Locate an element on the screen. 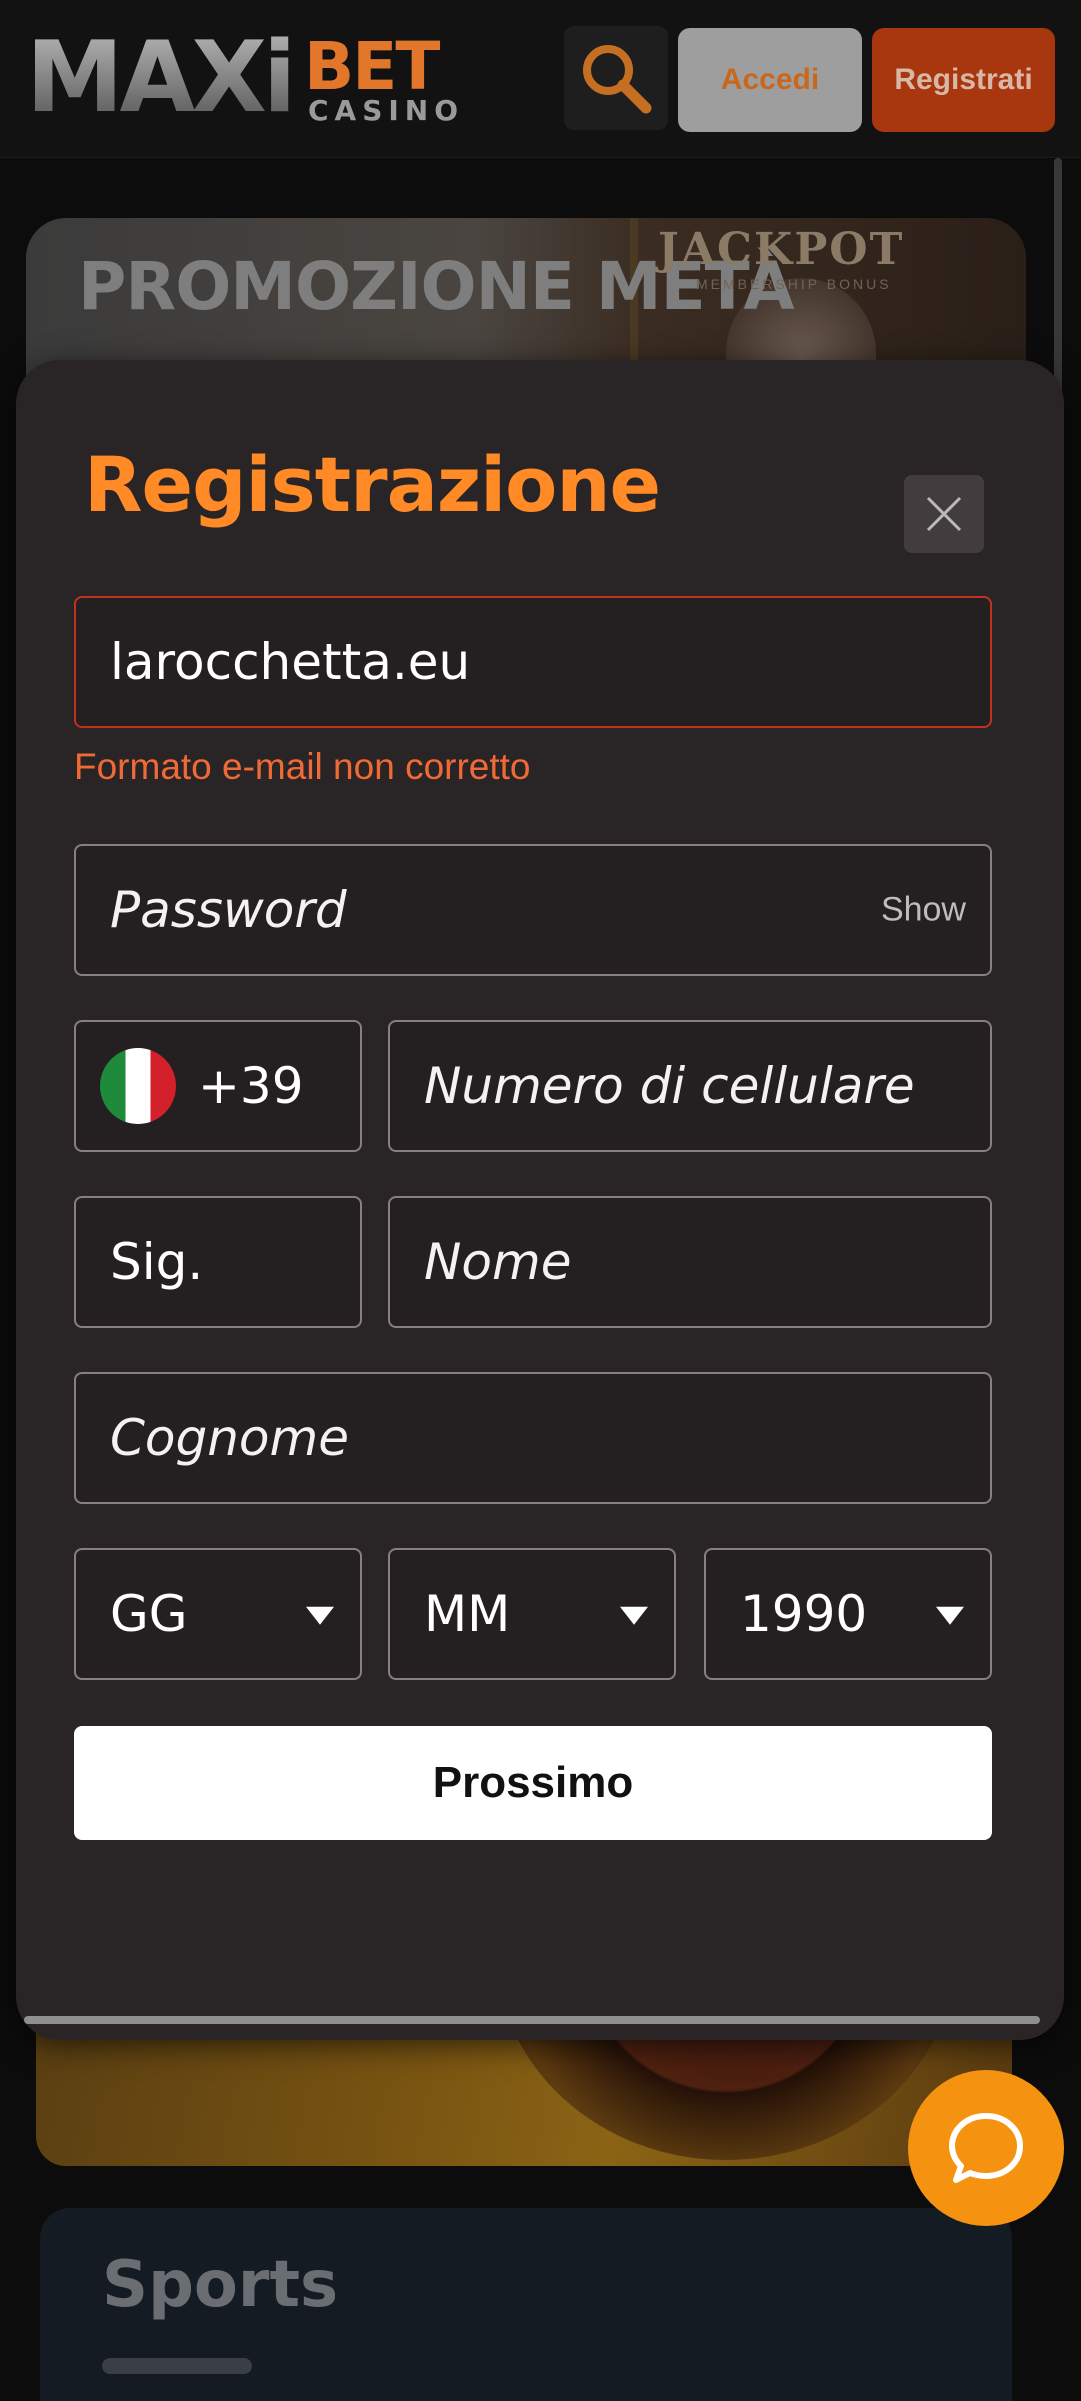 The height and width of the screenshot is (2401, 1081). last-name-placeholder: Cognome is located at coordinates (229, 1438).